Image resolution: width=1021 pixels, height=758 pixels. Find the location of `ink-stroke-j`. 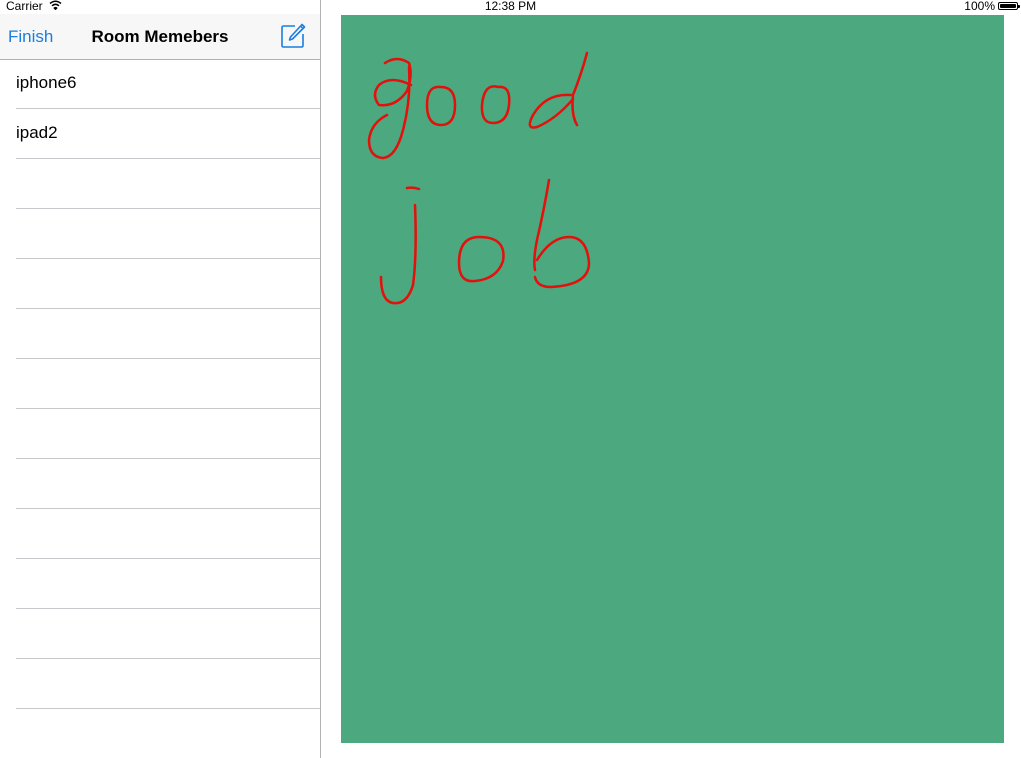

ink-stroke-j is located at coordinates (398, 254).